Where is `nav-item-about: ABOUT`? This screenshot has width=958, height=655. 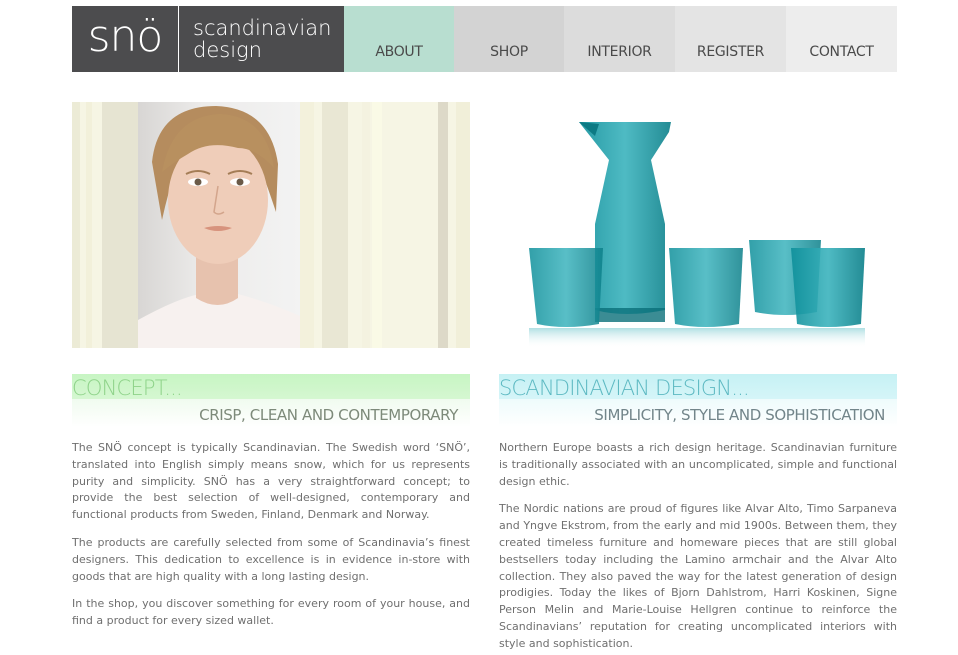 nav-item-about: ABOUT is located at coordinates (399, 39).